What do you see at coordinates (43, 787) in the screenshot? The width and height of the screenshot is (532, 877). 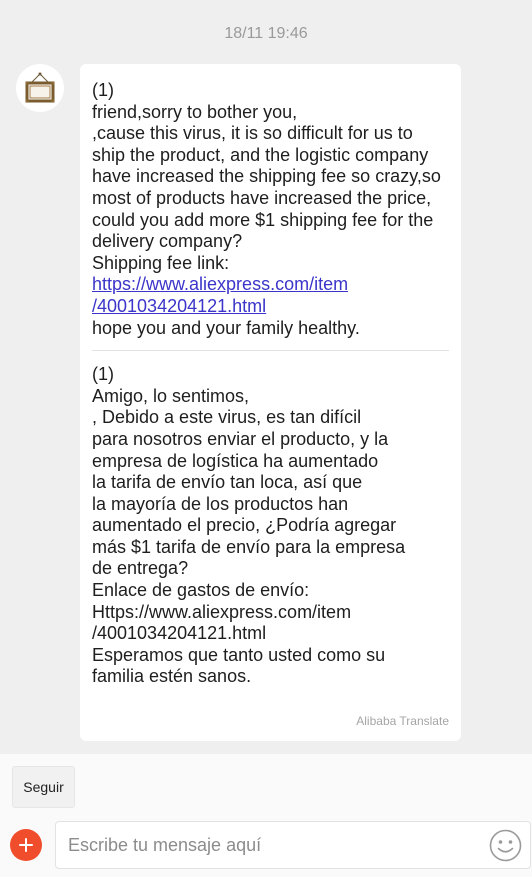 I see `follow-button: Seguir` at bounding box center [43, 787].